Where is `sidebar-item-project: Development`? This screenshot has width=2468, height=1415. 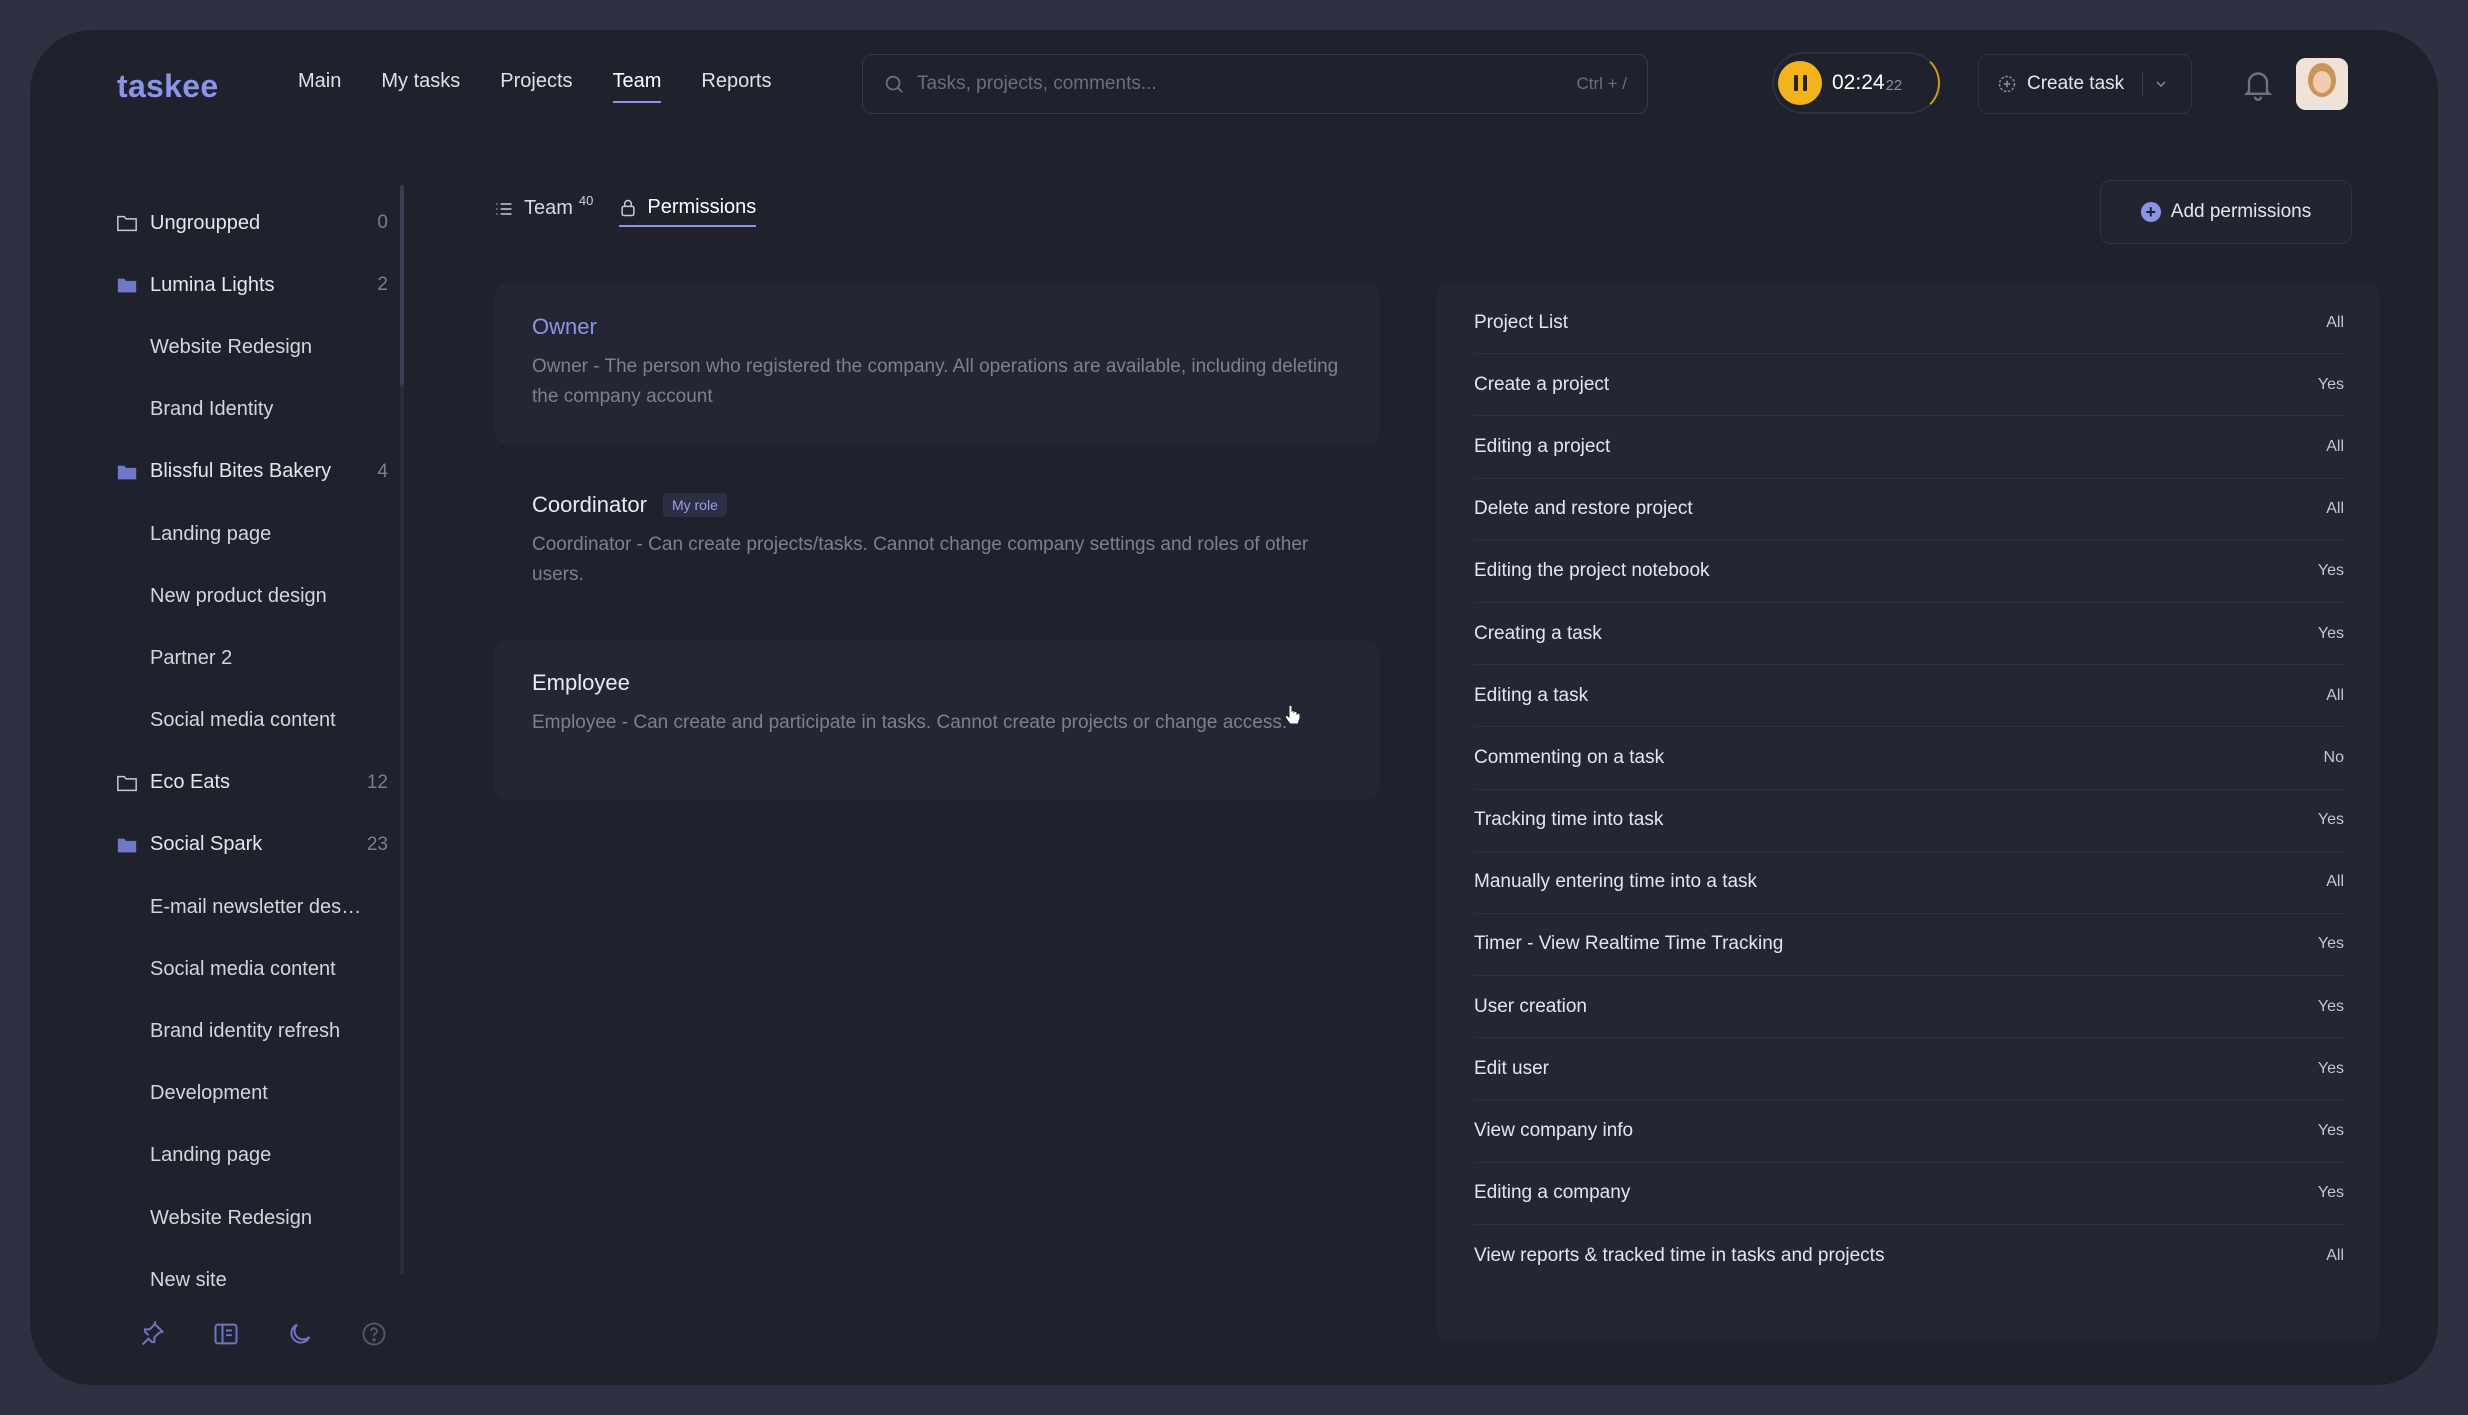 sidebar-item-project: Development is located at coordinates (261, 1094).